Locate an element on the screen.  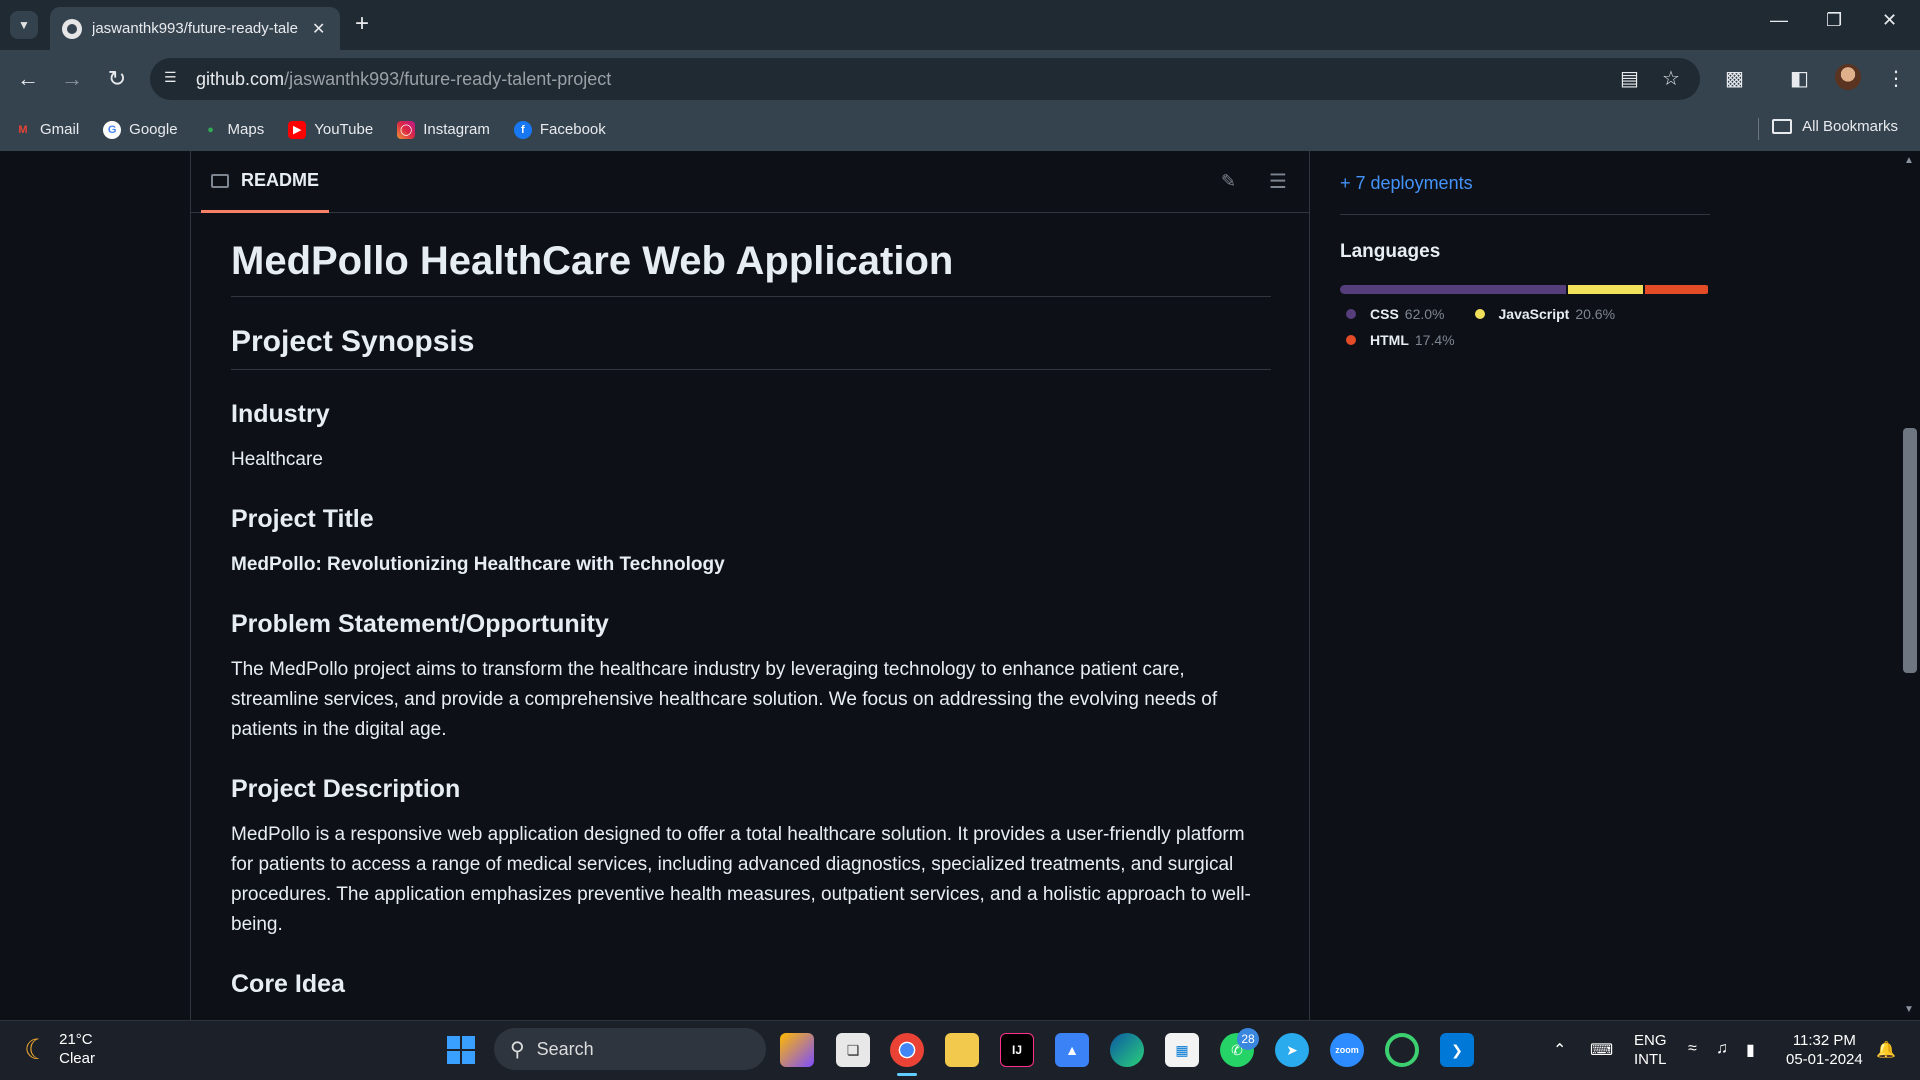
tray-overflow-chevron-icon: ⌃ is located at coordinates (1559, 1050).